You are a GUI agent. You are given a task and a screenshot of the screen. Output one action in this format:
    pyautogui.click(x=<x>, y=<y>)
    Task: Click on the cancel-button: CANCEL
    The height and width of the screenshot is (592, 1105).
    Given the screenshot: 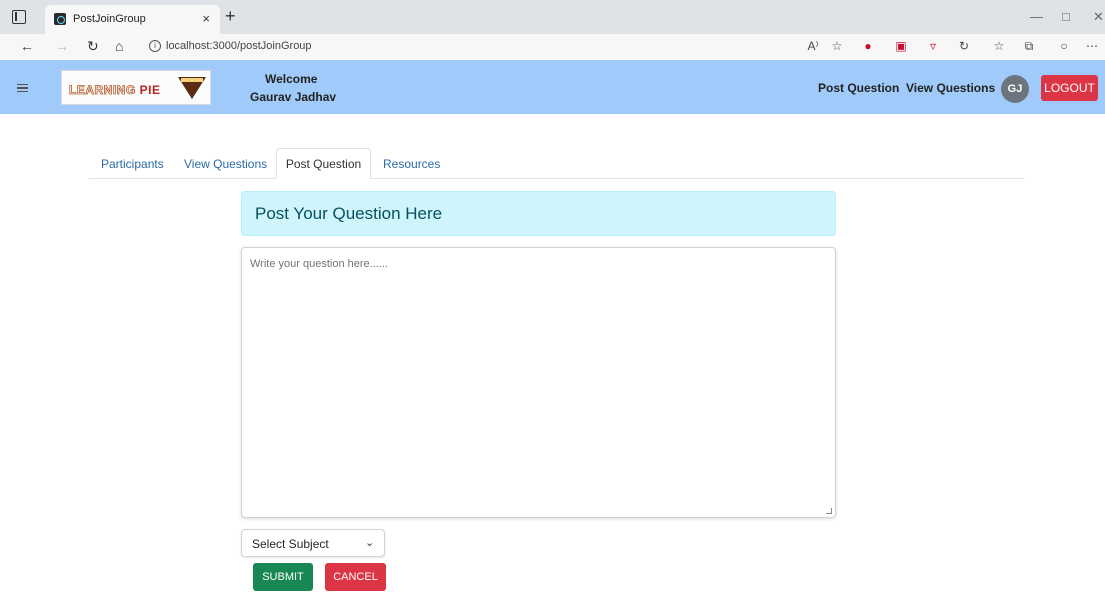 What is the action you would take?
    pyautogui.click(x=355, y=577)
    